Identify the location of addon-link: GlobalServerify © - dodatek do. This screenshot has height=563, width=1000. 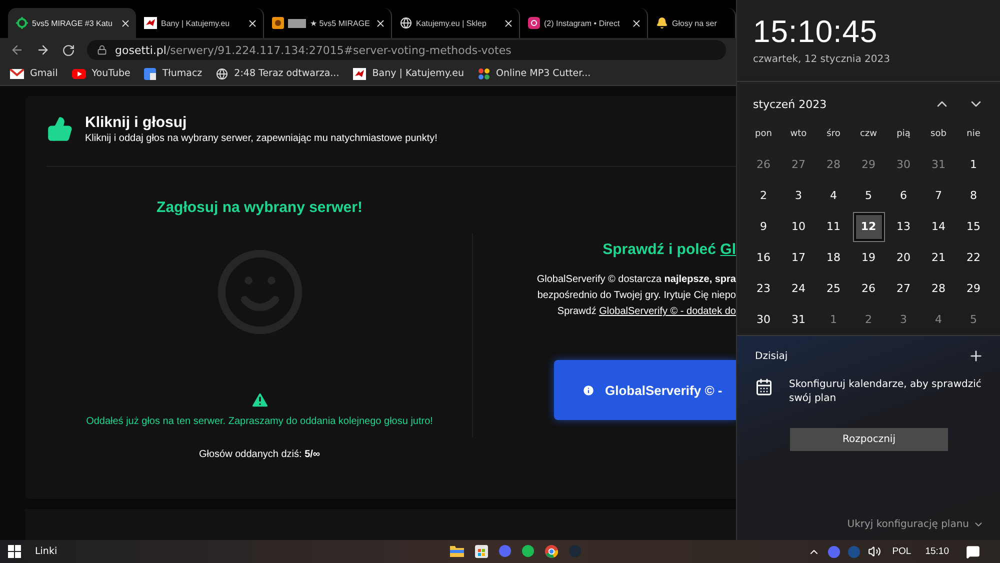
(667, 311).